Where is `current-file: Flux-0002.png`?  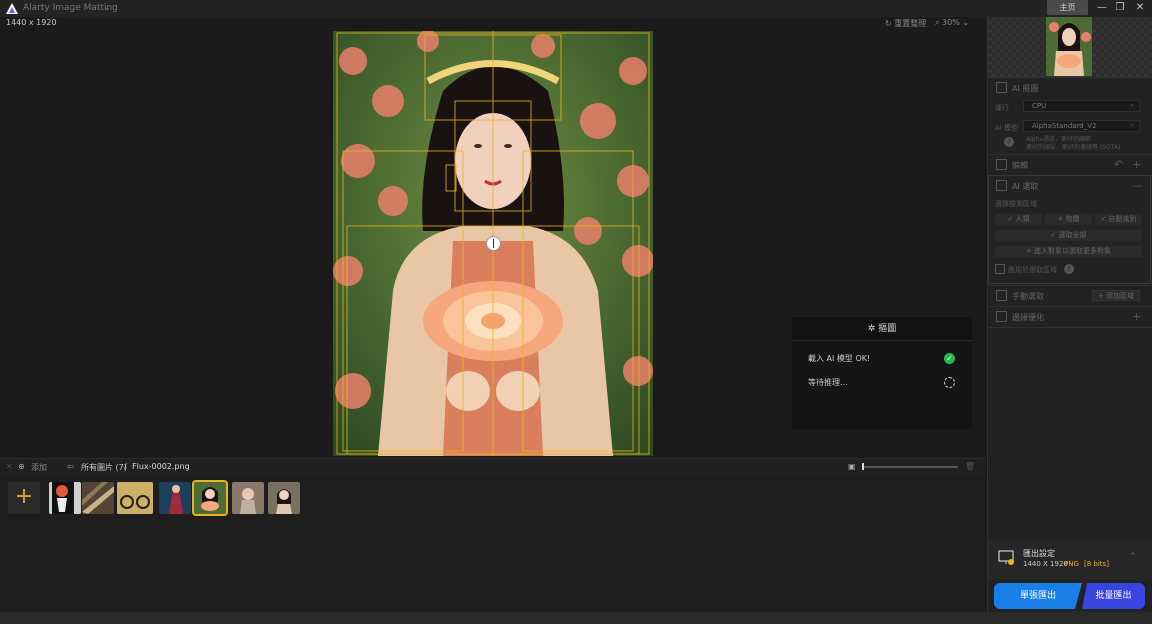
current-file: Flux-0002.png is located at coordinates (161, 466).